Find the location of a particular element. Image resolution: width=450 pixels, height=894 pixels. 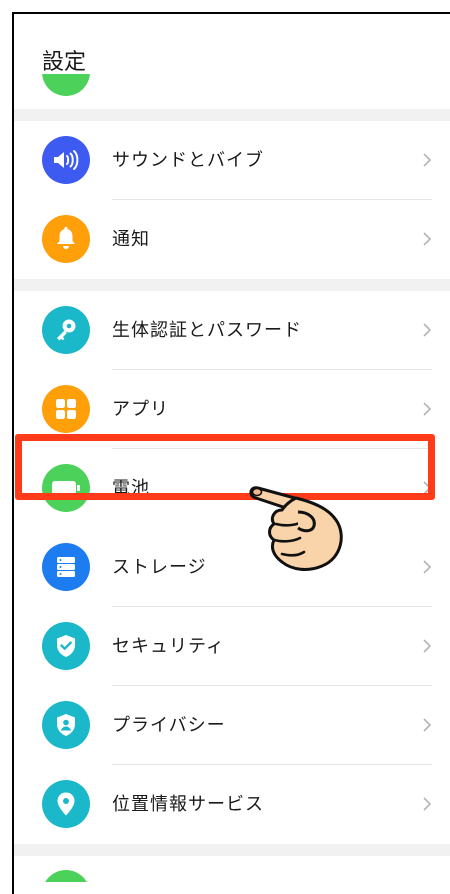

settings-item-label: 生体認証とパスワード is located at coordinates (207, 330).